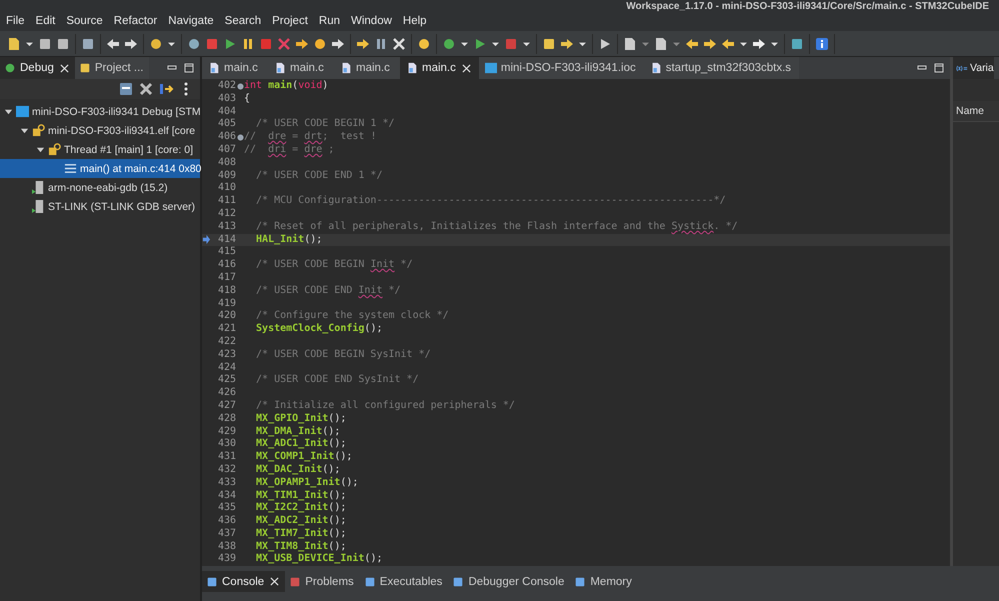 Image resolution: width=999 pixels, height=601 pixels. Describe the element at coordinates (226, 445) in the screenshot. I see `line-number: 430` at that location.